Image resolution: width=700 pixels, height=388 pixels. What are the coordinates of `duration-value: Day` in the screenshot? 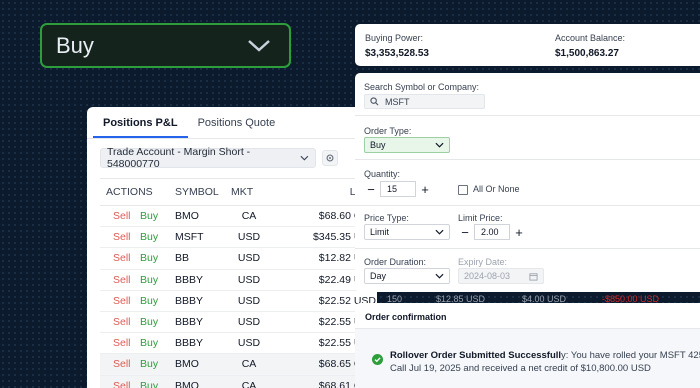 It's located at (378, 276).